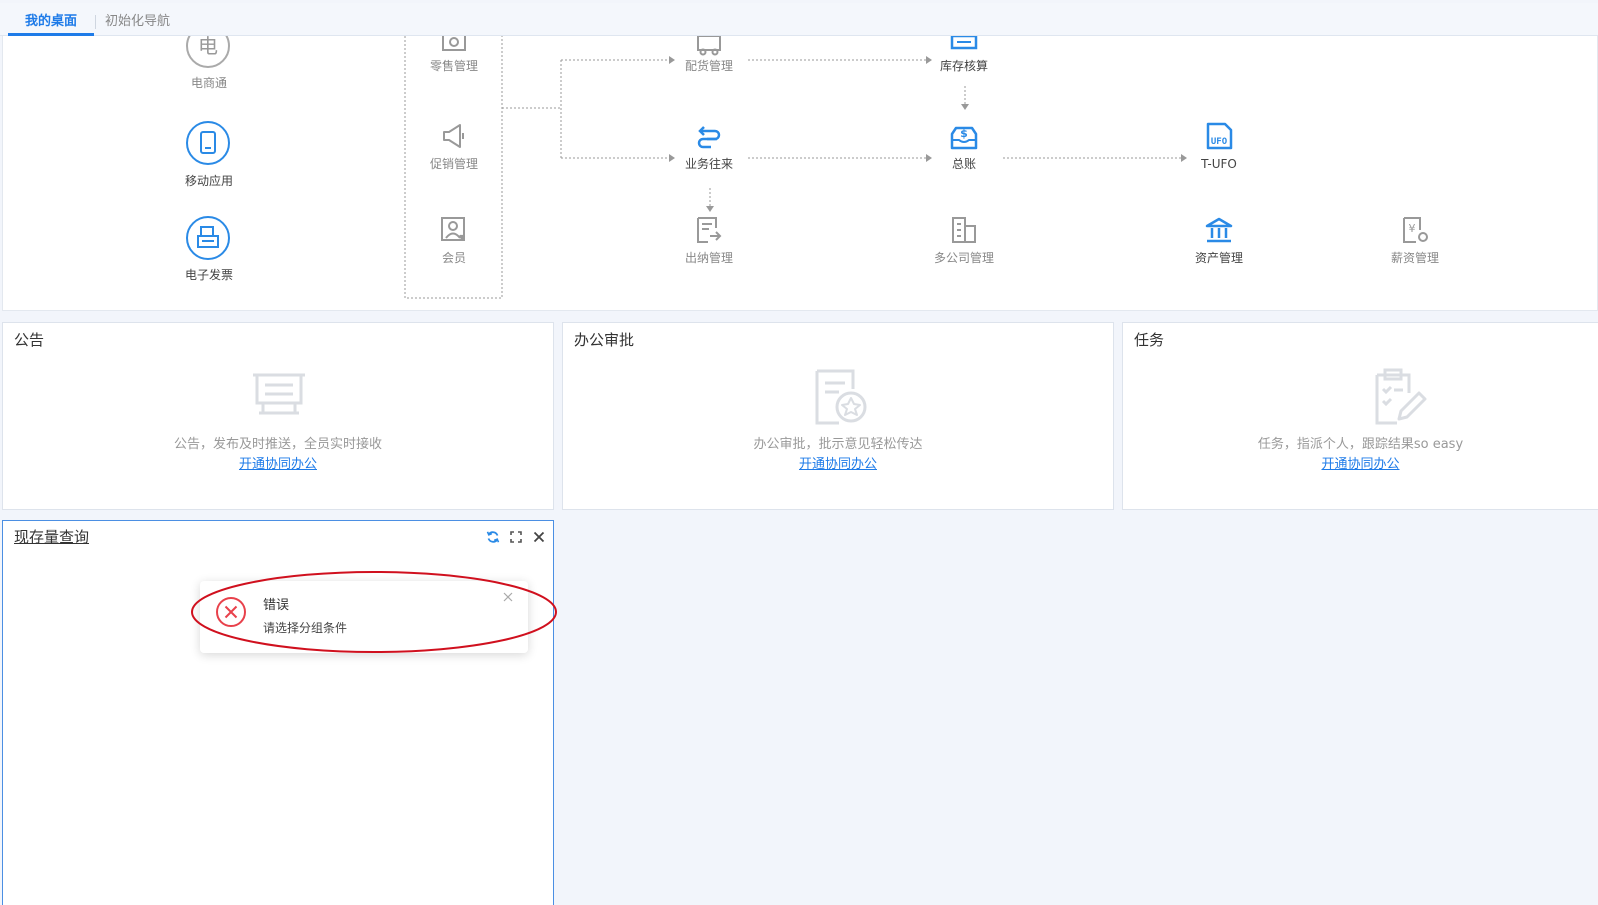 Image resolution: width=1598 pixels, height=905 pixels. What do you see at coordinates (137, 22) in the screenshot?
I see `tab-init-navigation: 初始化导航` at bounding box center [137, 22].